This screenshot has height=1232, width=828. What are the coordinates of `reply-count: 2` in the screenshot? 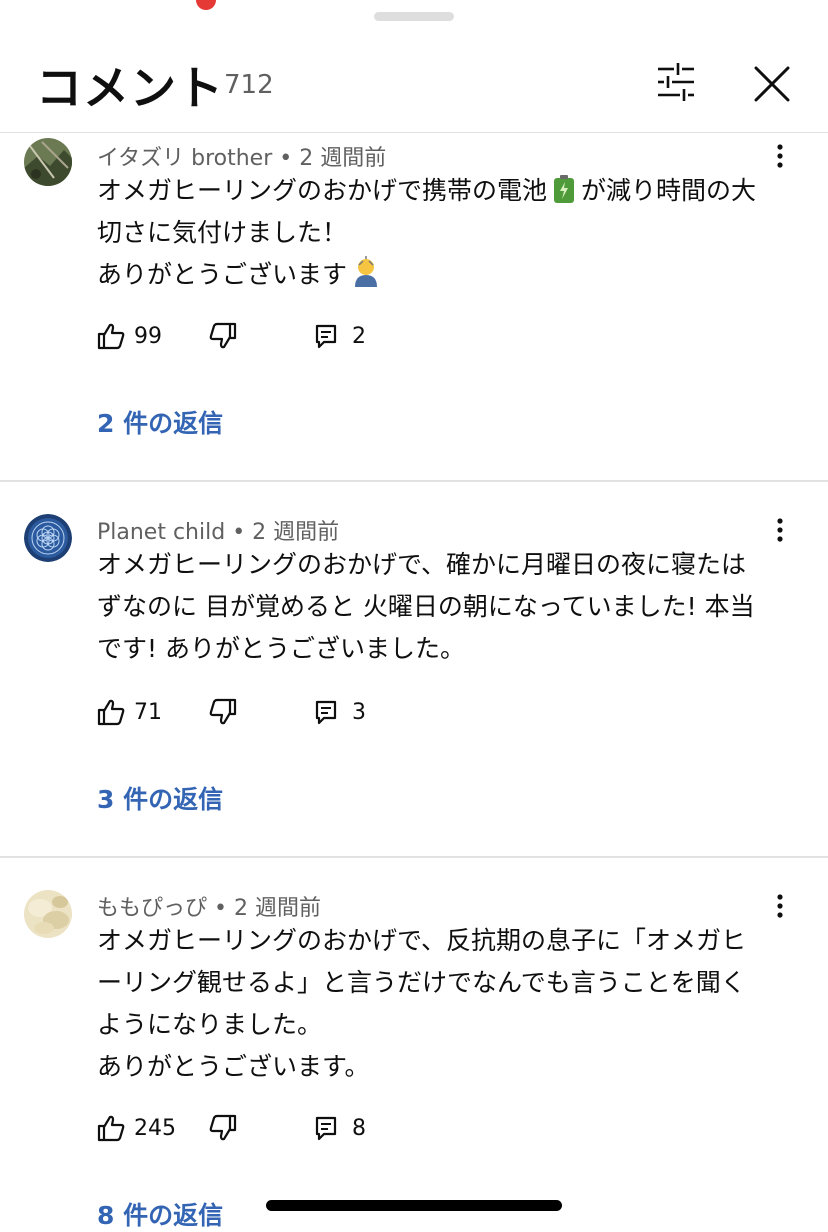 It's located at (359, 336).